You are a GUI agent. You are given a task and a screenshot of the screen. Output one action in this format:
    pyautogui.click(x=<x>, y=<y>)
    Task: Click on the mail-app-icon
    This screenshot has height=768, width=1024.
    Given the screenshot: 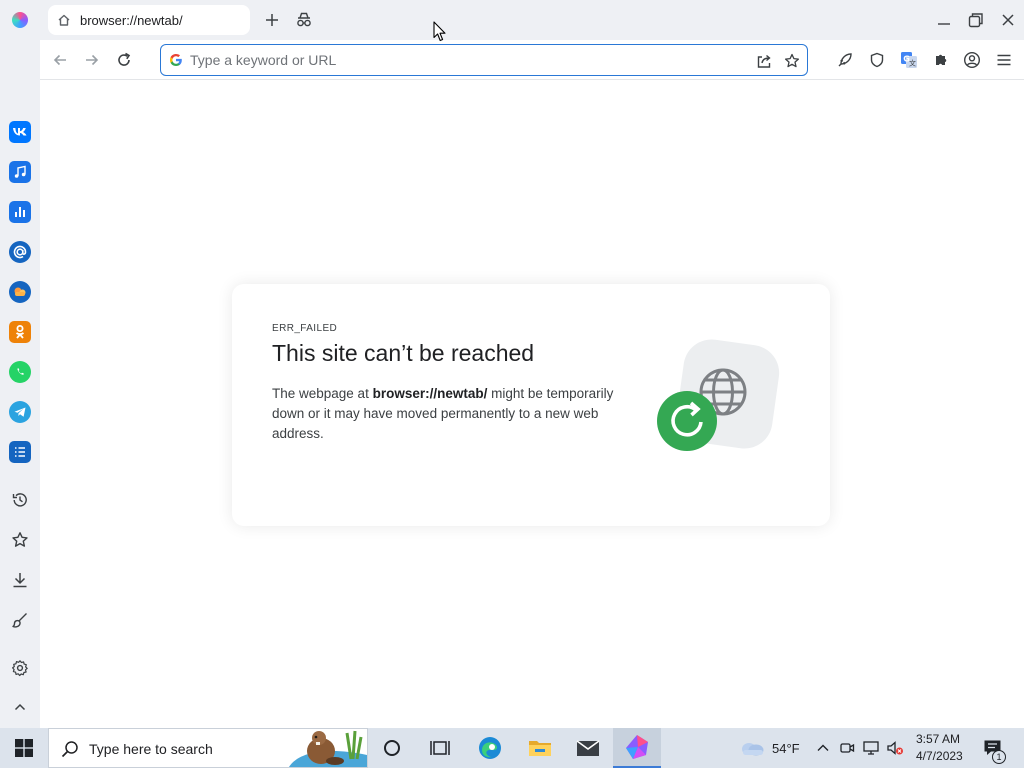 What is the action you would take?
    pyautogui.click(x=20, y=252)
    